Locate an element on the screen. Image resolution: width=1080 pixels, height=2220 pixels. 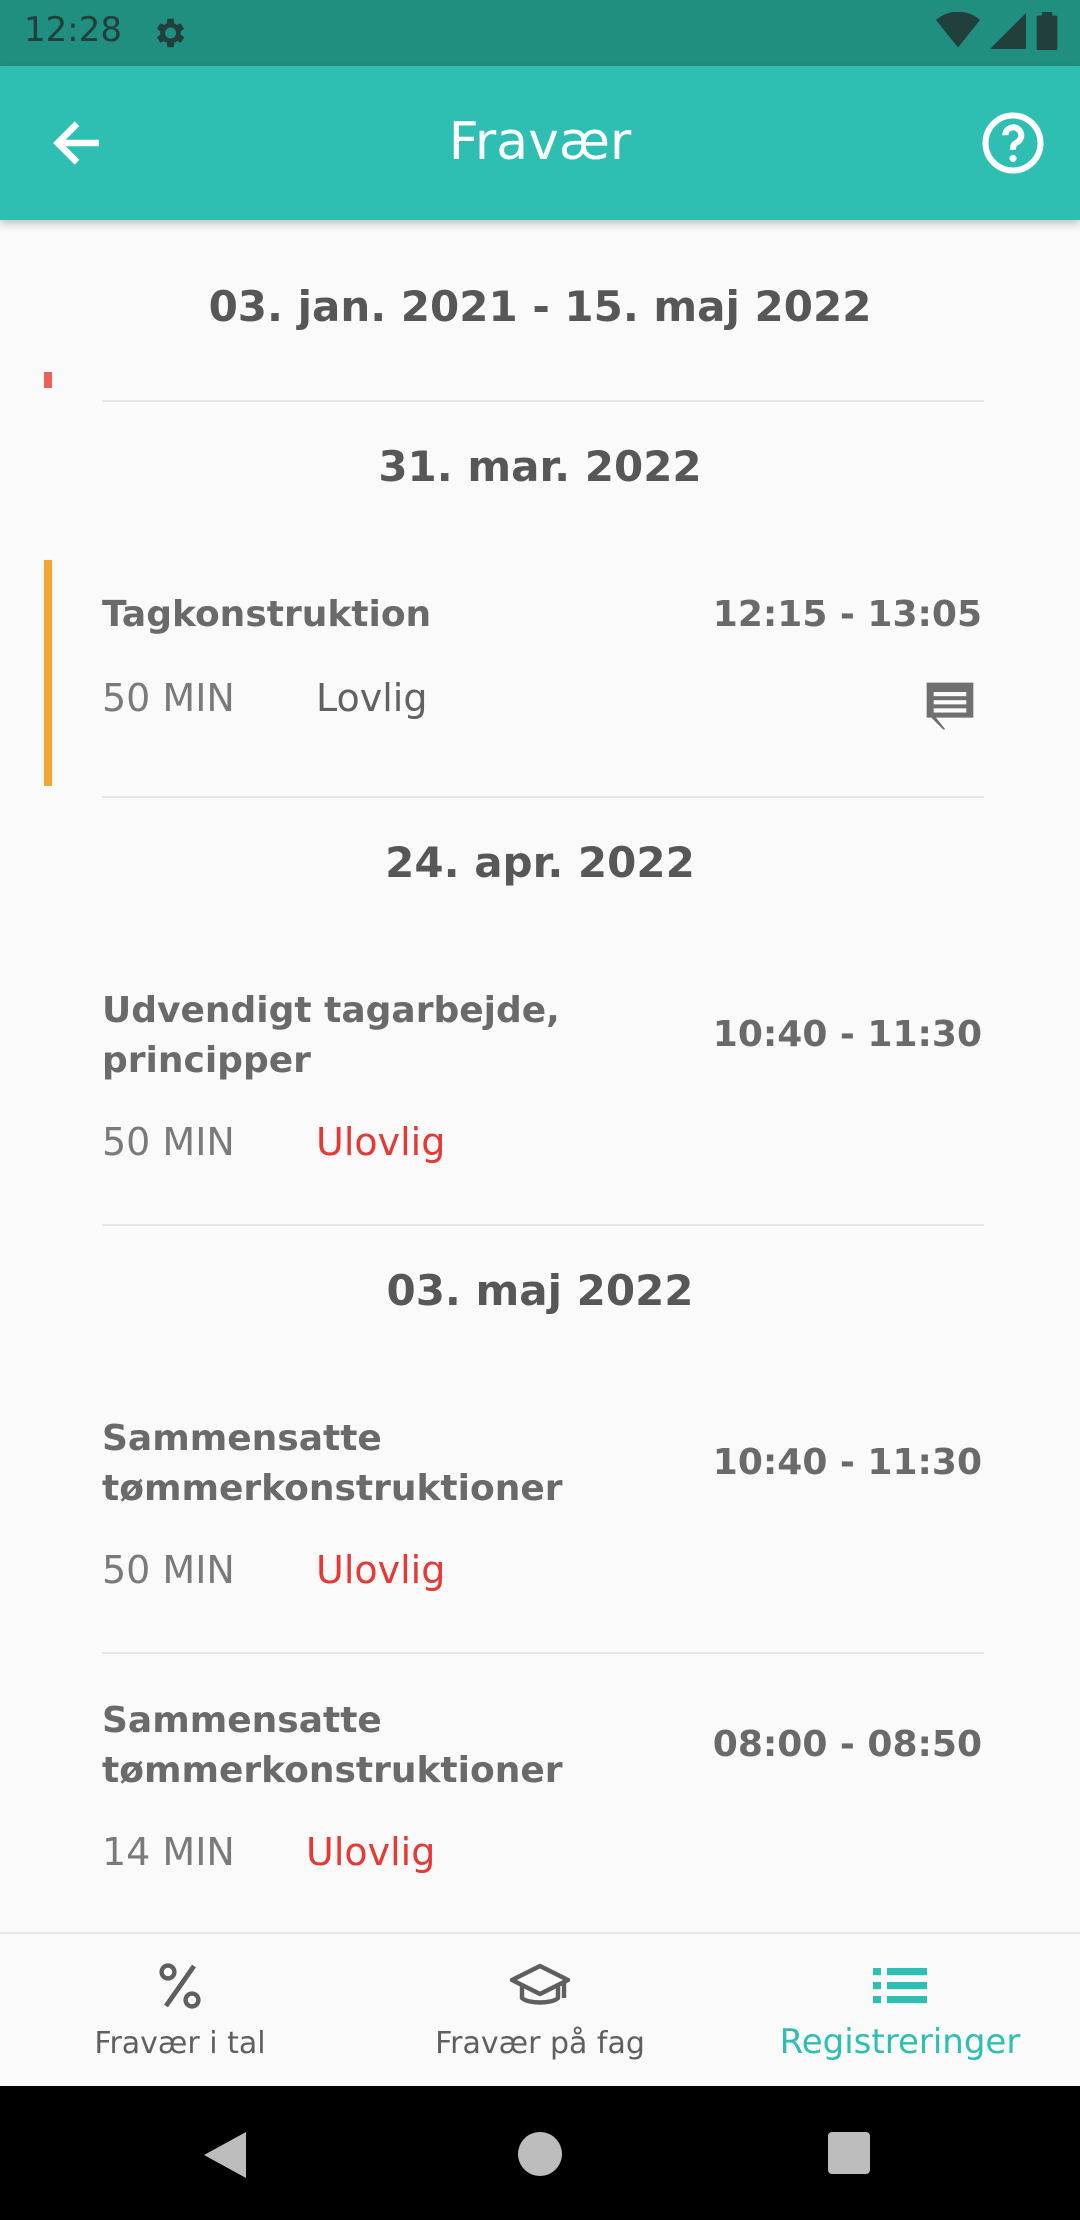
status-bar: 12:28 is located at coordinates (540, 33).